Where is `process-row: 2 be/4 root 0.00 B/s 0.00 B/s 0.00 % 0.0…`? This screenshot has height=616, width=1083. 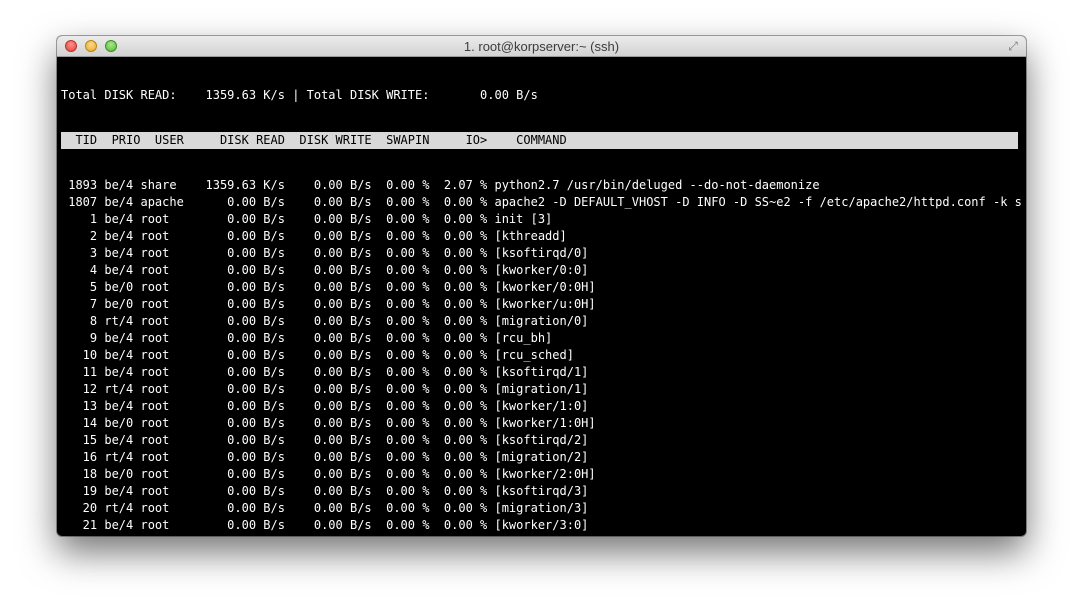
process-row: 2 be/4 root 0.00 B/s 0.00 B/s 0.00 % 0.0… is located at coordinates (314, 236).